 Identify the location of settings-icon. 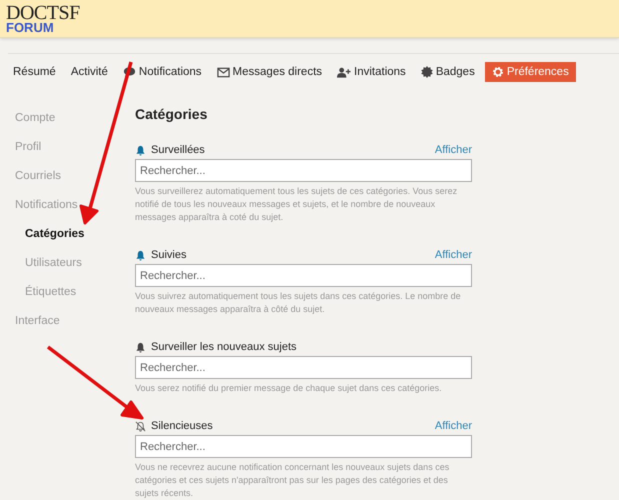
(498, 72).